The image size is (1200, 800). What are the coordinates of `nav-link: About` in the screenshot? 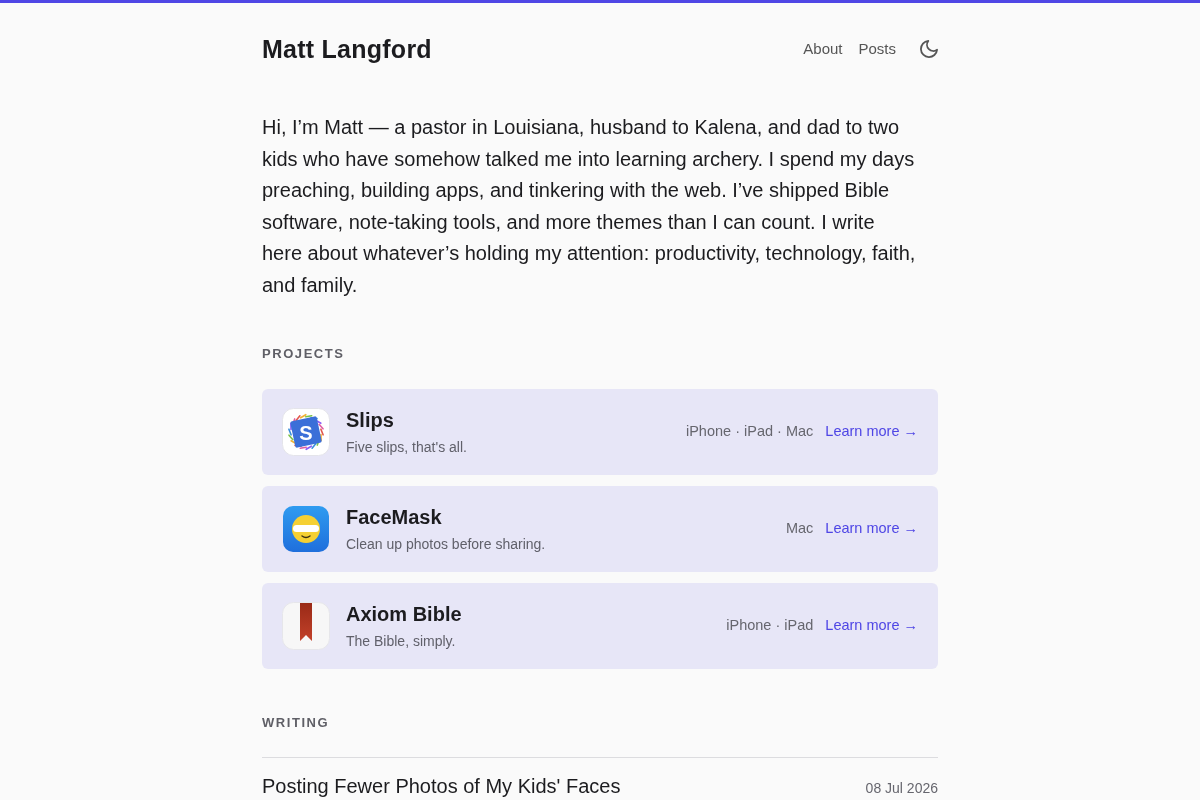 It's located at (823, 49).